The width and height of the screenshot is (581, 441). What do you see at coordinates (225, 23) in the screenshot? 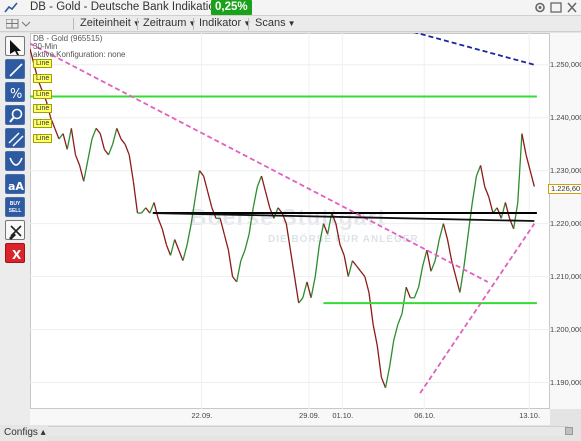
I see `menu-indikator: Indikator▼` at bounding box center [225, 23].